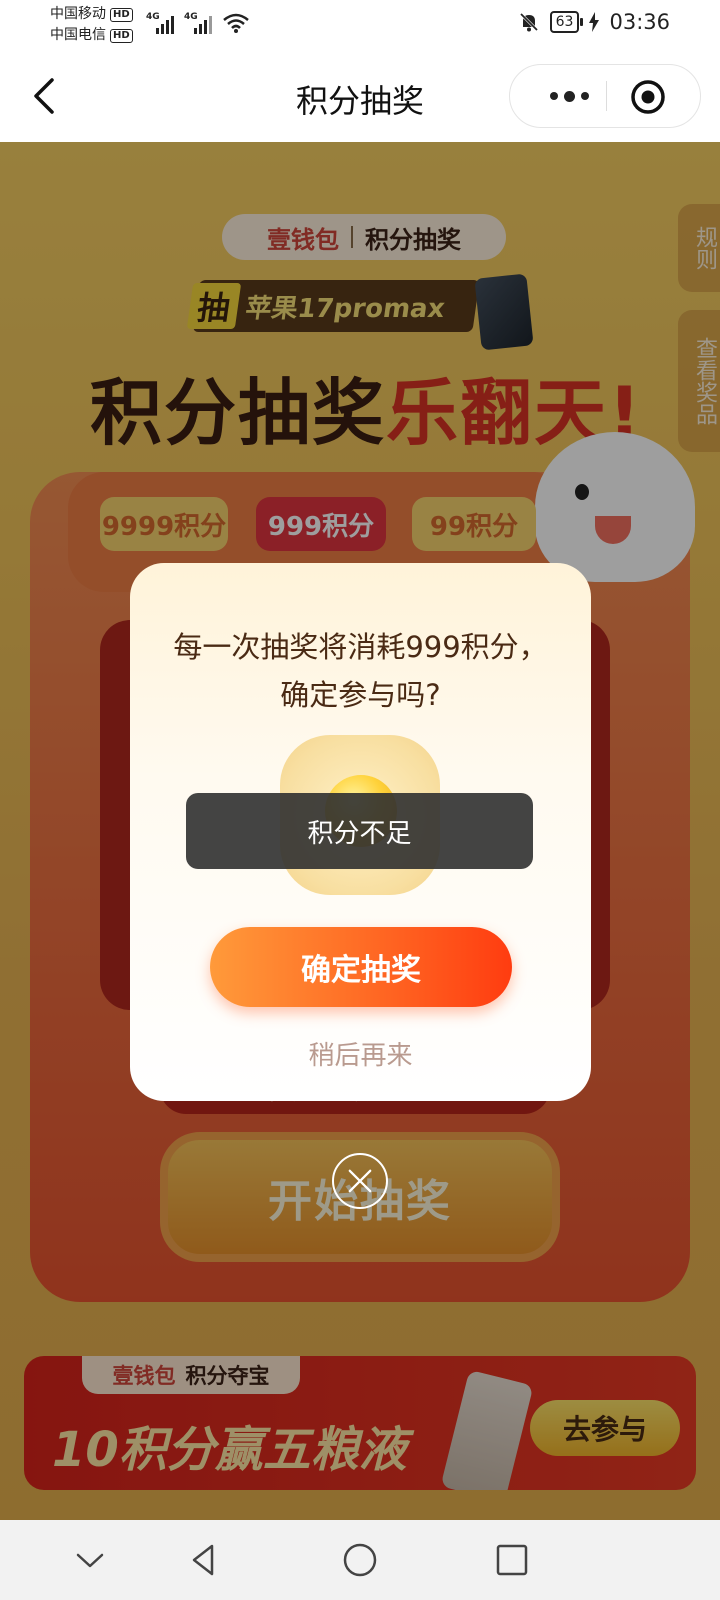 The height and width of the screenshot is (1600, 720). I want to click on home-circle-icon, so click(360, 1560).